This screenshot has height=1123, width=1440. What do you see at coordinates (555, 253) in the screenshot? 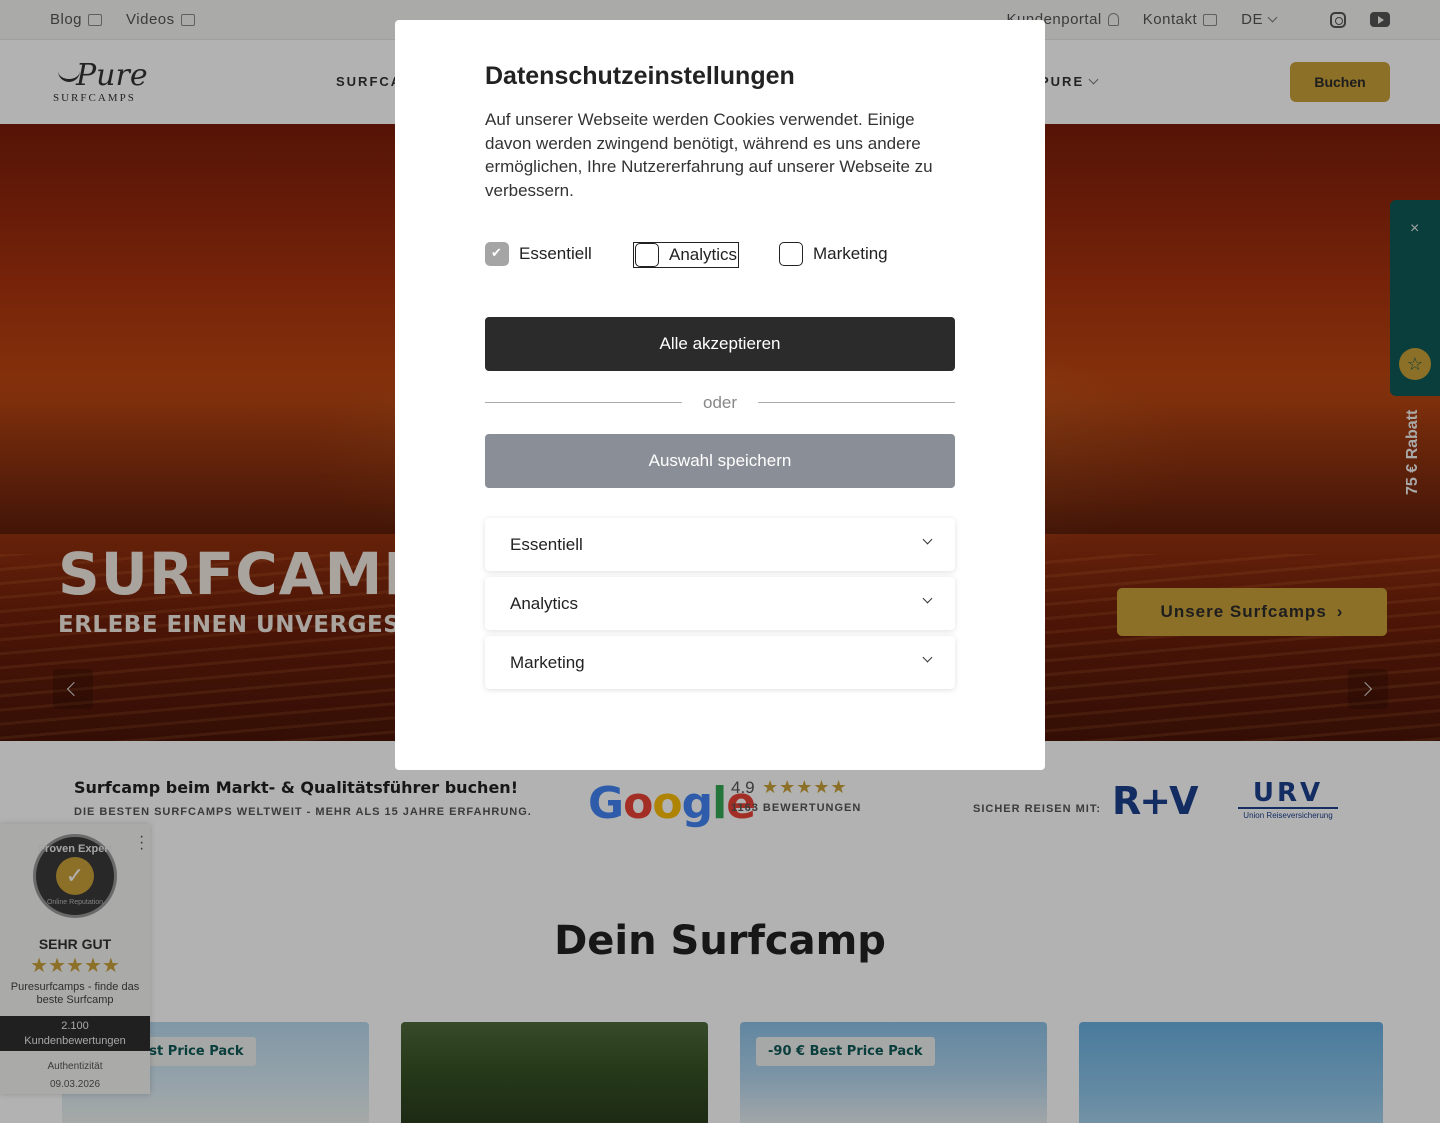
I see `checkbox-essentiell-label: Essentiell` at bounding box center [555, 253].